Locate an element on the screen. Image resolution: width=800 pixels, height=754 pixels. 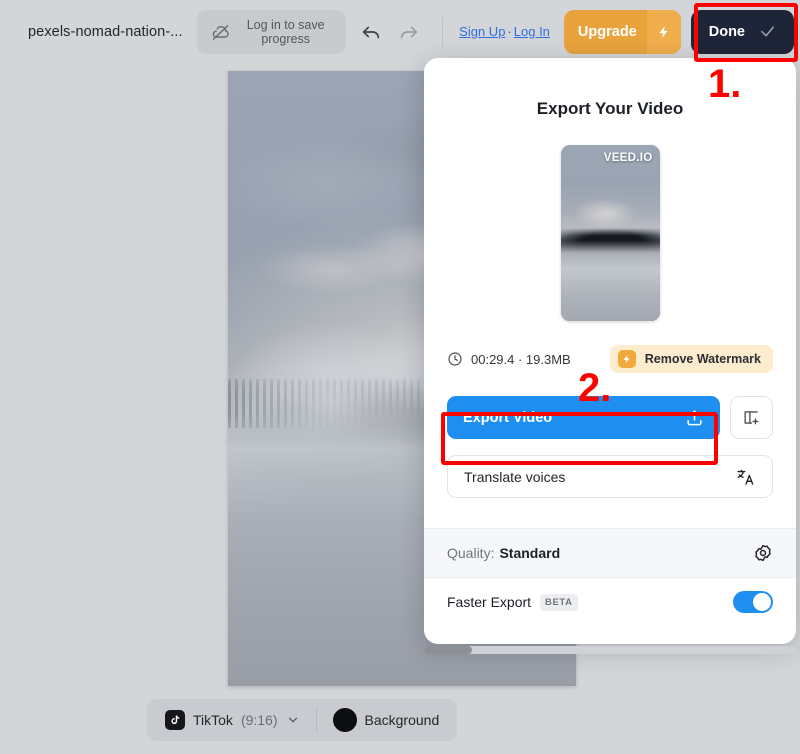
export-meta-row: 00:29.4 · 19.3MB Remove Watermark is located at coordinates (610, 359).